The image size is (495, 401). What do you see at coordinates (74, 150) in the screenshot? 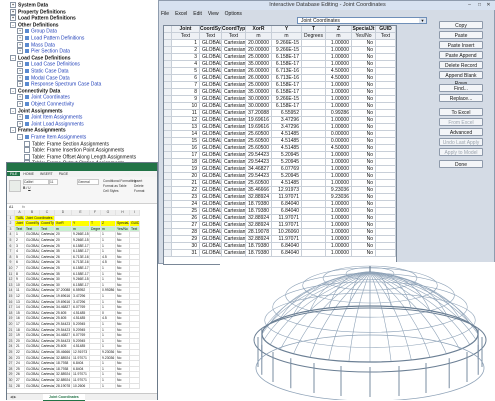
I see `tree-item: Table: Frame Insertion Point Assignments` at bounding box center [74, 150].